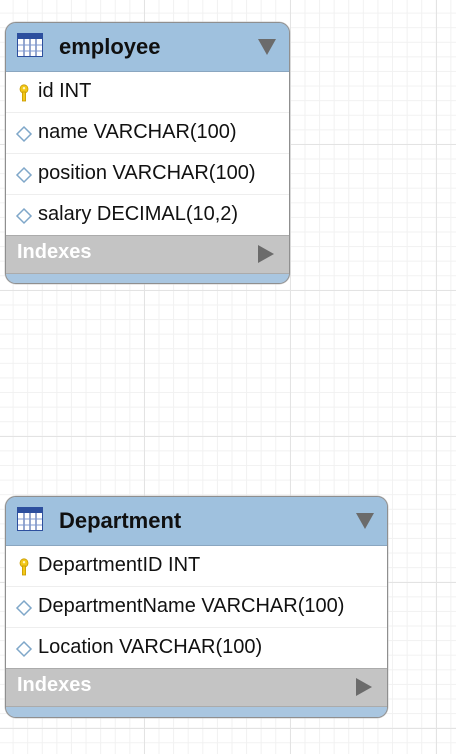 The width and height of the screenshot is (456, 754). Describe the element at coordinates (196, 521) in the screenshot. I see `entity-header: Department` at that location.